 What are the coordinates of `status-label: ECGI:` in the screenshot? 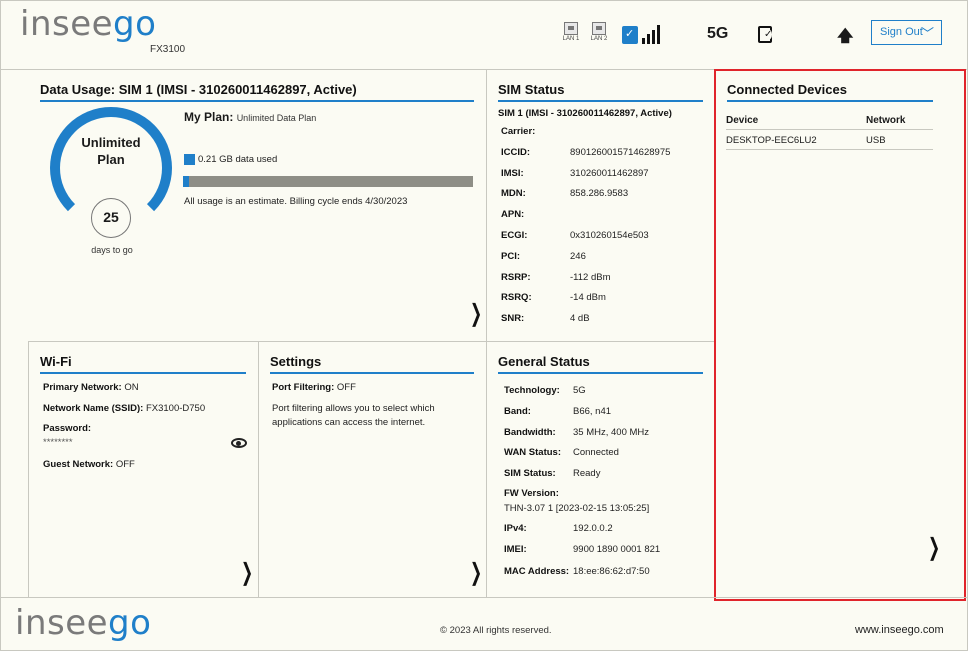 It's located at (514, 235).